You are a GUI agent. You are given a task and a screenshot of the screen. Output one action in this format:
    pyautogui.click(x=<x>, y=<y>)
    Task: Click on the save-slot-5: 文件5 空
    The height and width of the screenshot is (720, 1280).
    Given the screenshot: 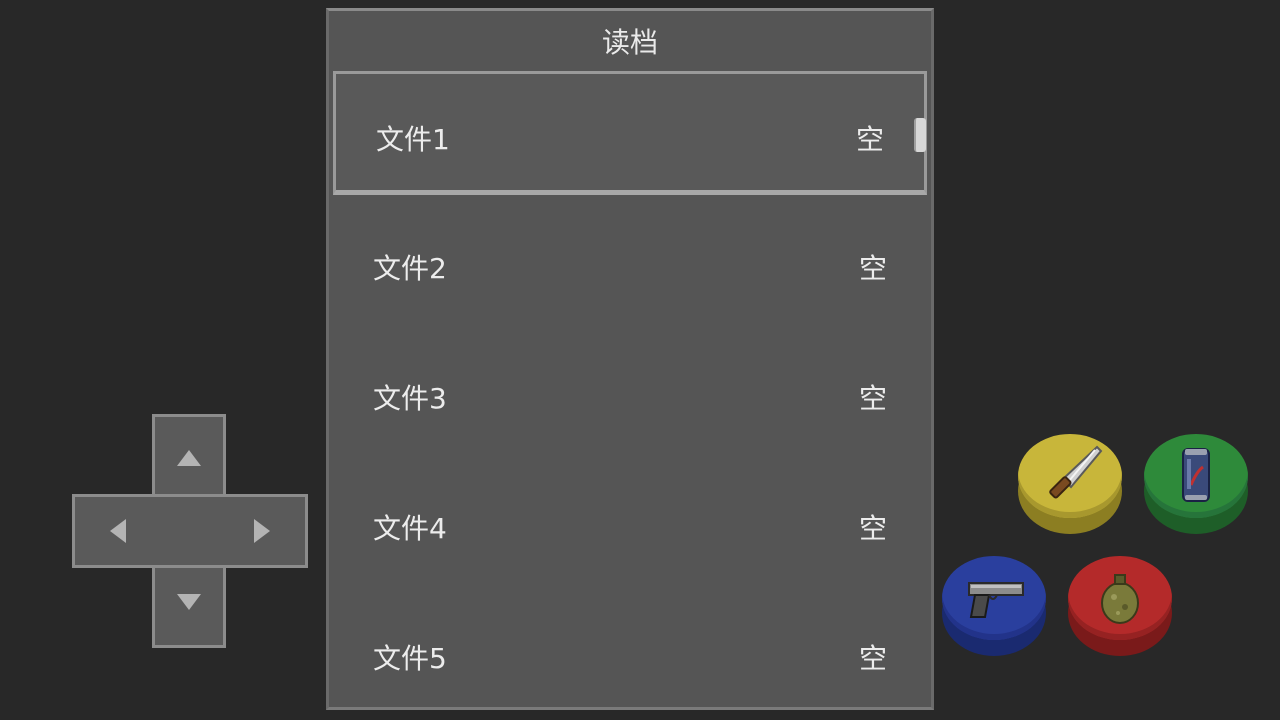 What is the action you would take?
    pyautogui.click(x=630, y=655)
    